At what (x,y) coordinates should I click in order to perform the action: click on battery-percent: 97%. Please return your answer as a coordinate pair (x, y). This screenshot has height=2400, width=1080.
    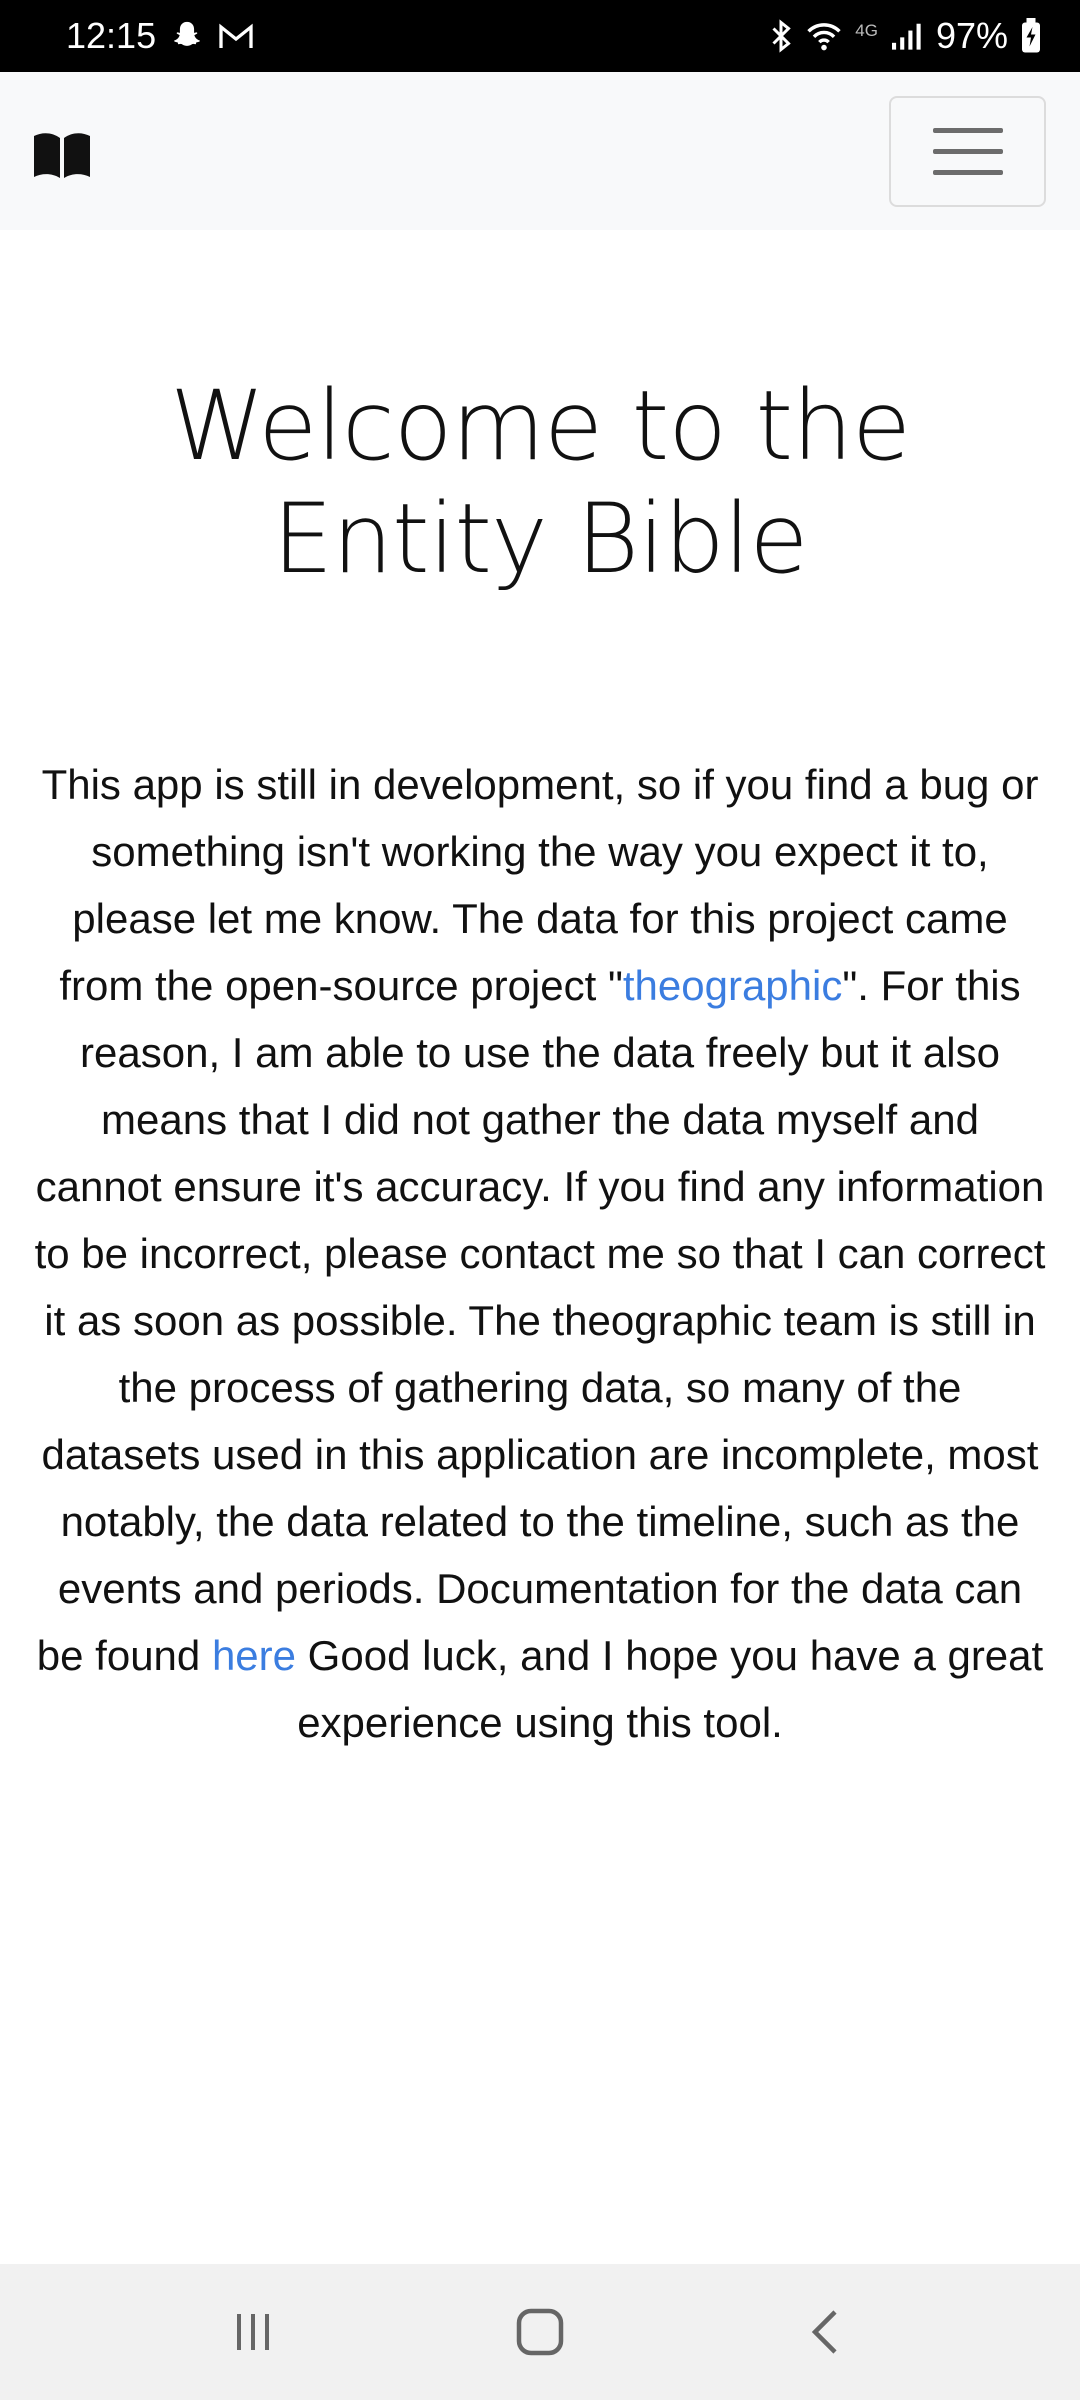
    Looking at the image, I should click on (971, 35).